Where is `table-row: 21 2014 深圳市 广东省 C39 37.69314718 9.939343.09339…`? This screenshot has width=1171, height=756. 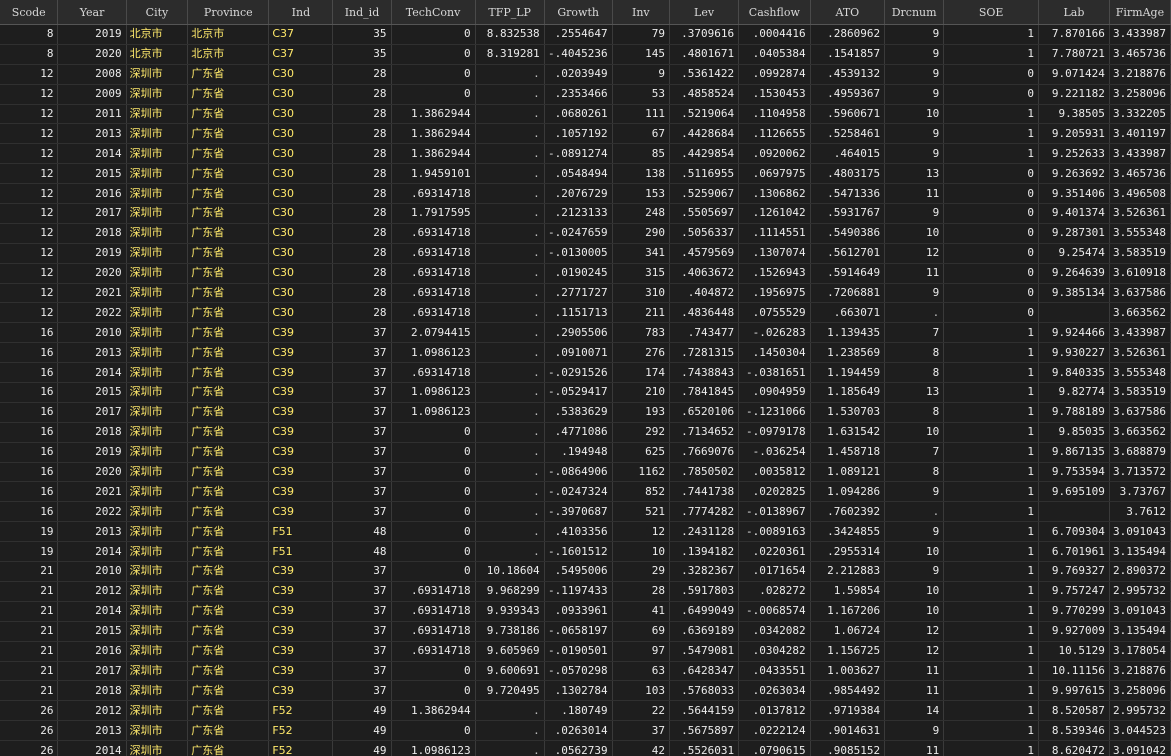
table-row: 21 2014 深圳市 广东省 C39 37.69314718 9.939343.09339… is located at coordinates (585, 611).